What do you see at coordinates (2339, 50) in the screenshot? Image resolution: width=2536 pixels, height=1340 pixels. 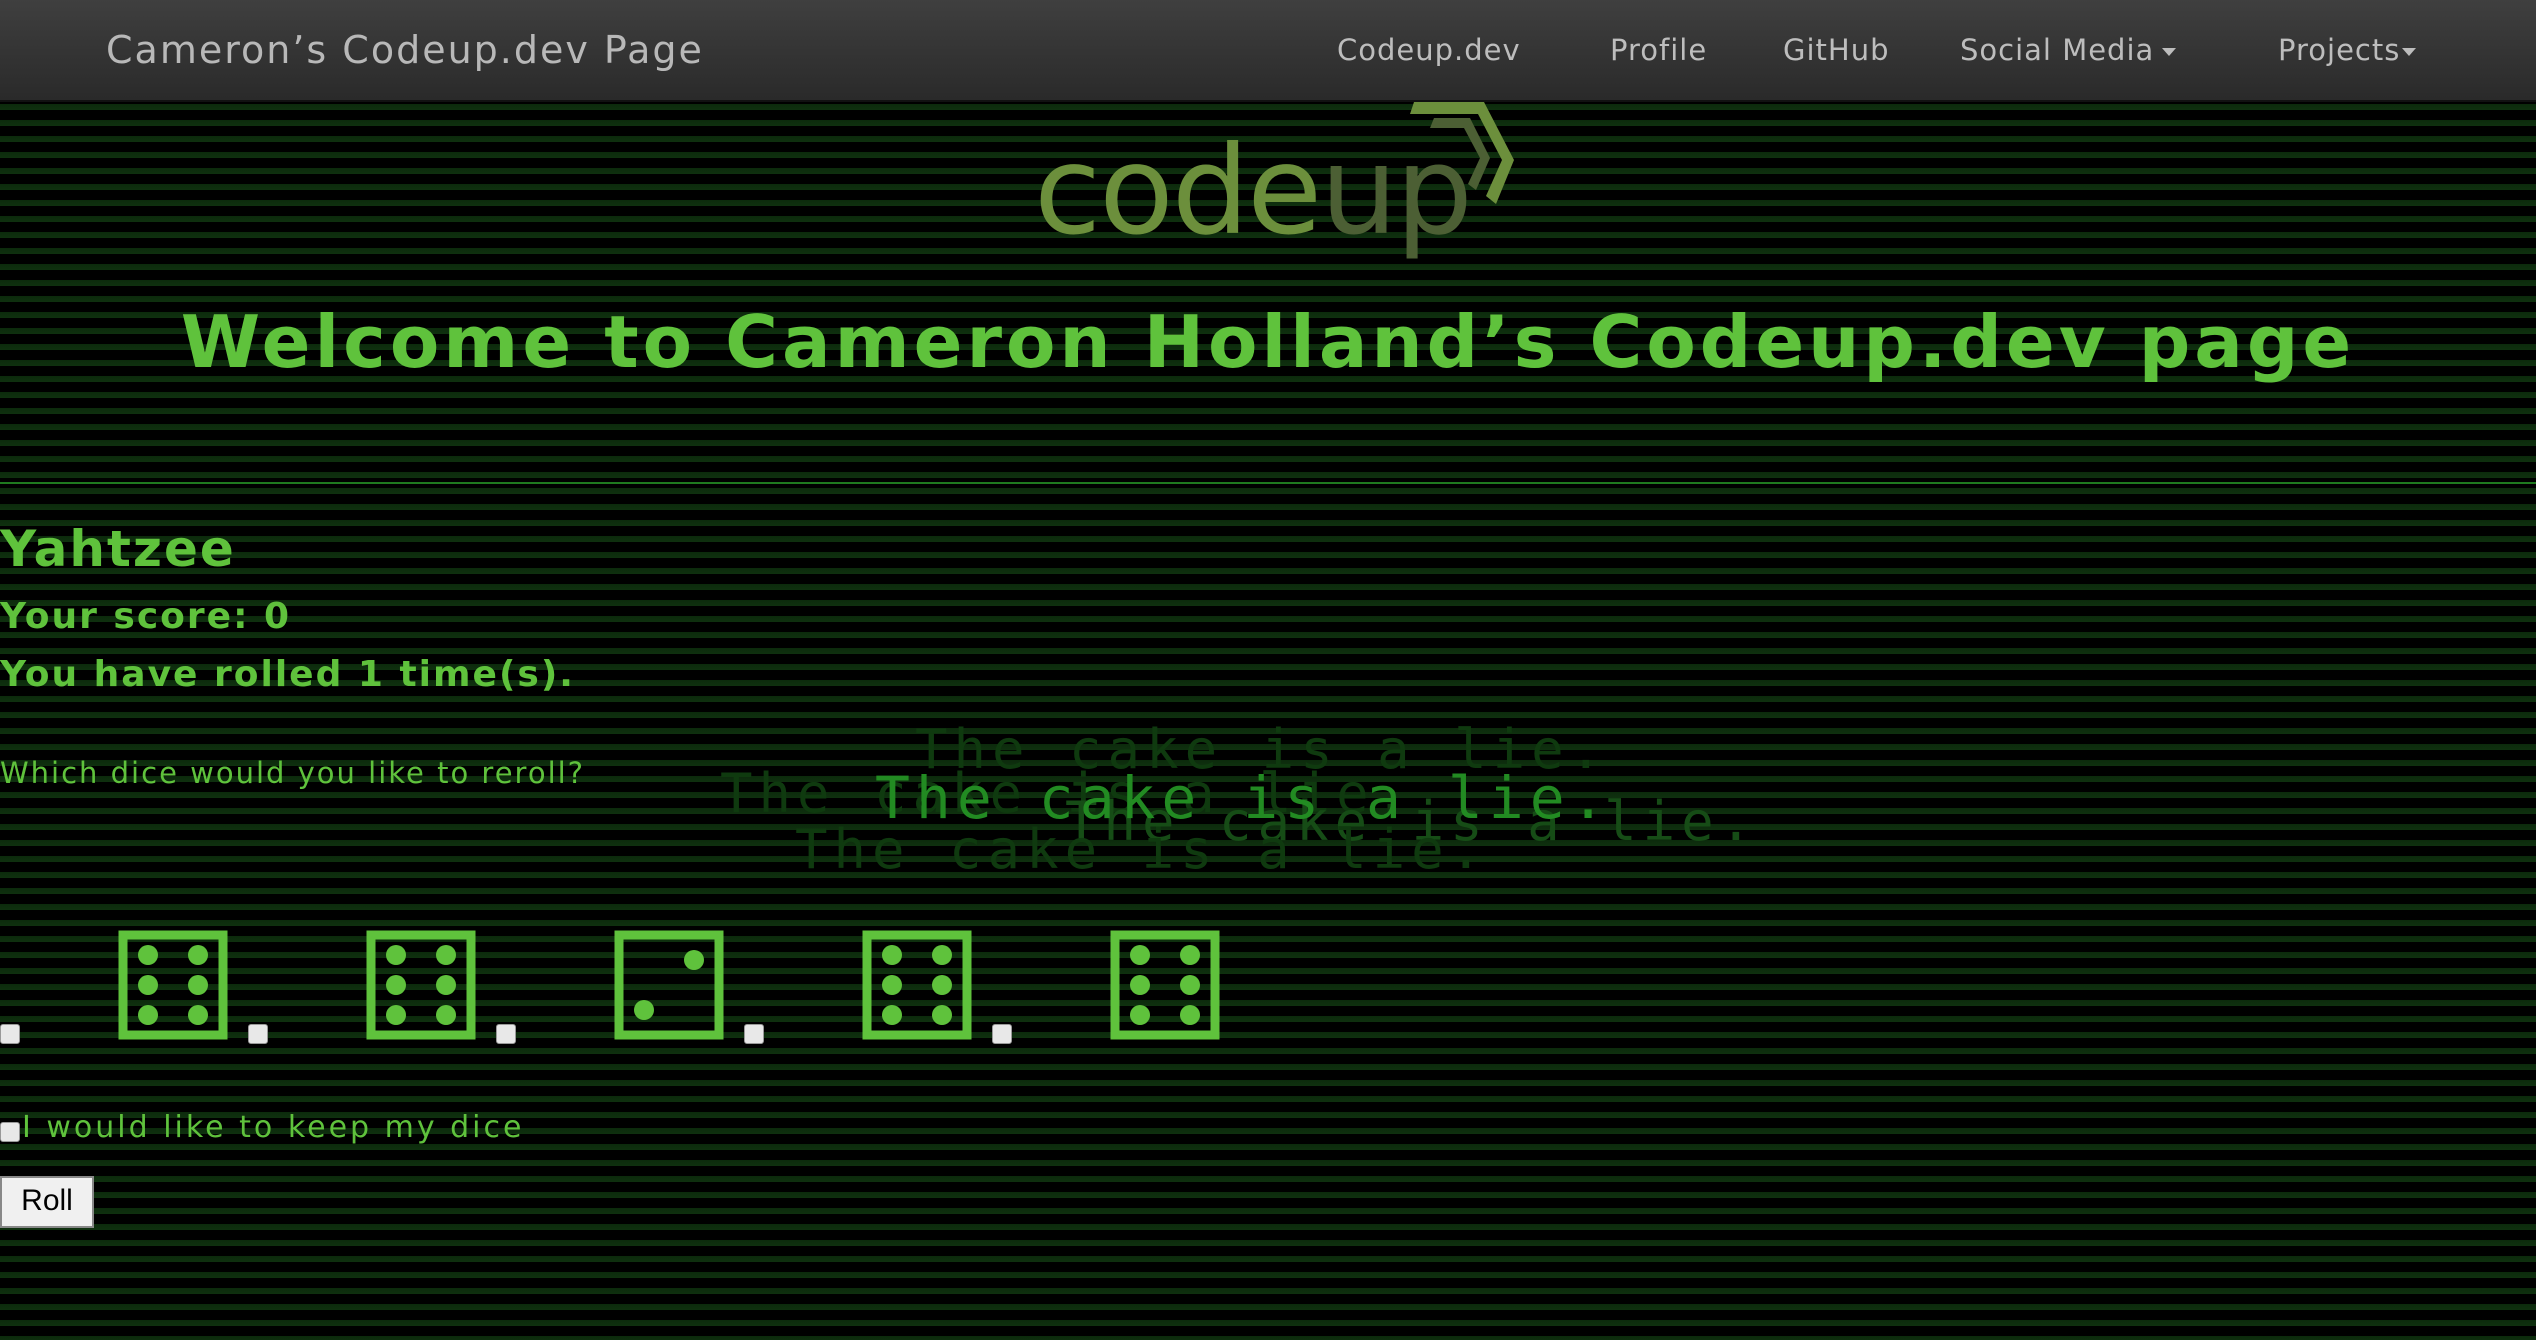 I see `nav-item-projects-label: Projects` at bounding box center [2339, 50].